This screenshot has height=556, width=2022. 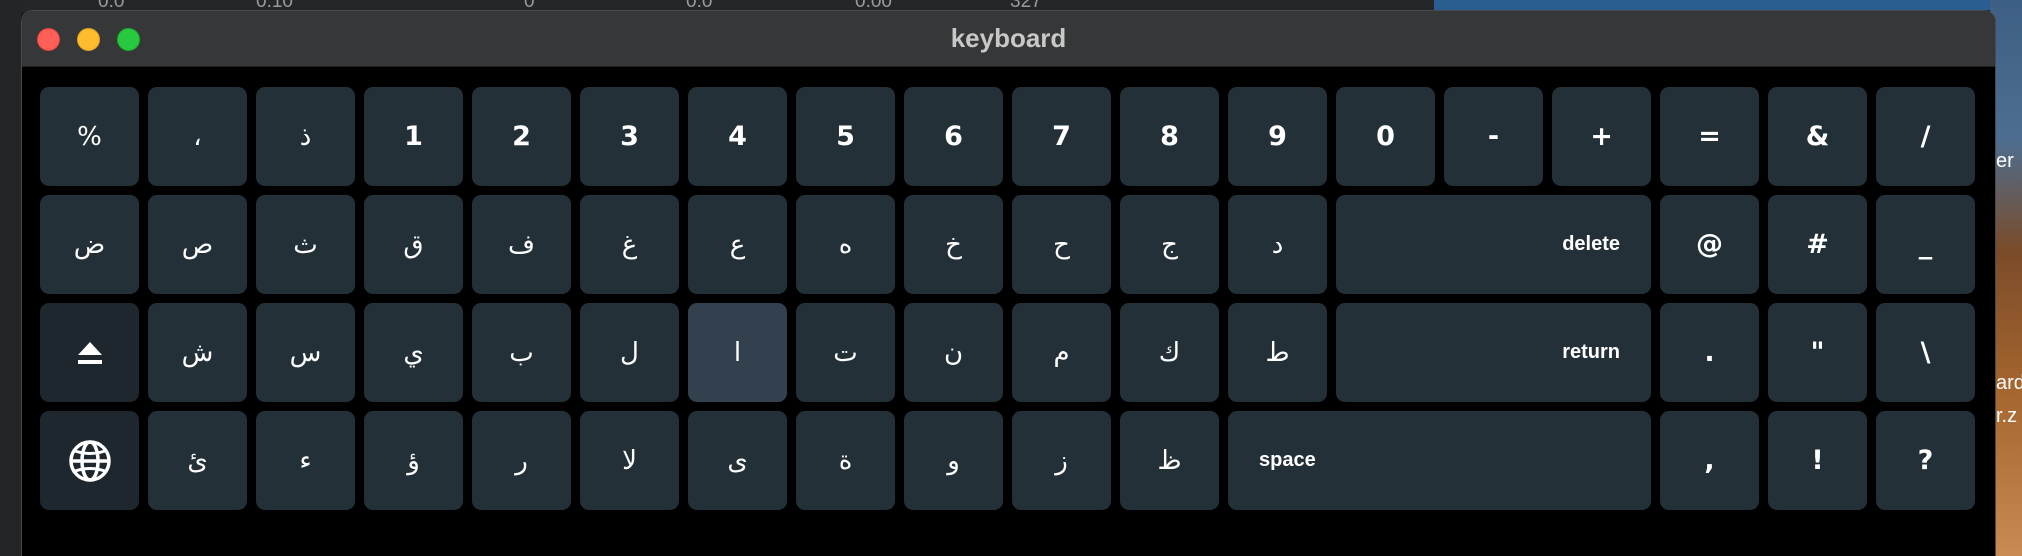 What do you see at coordinates (629, 352) in the screenshot?
I see `key-lam: ل` at bounding box center [629, 352].